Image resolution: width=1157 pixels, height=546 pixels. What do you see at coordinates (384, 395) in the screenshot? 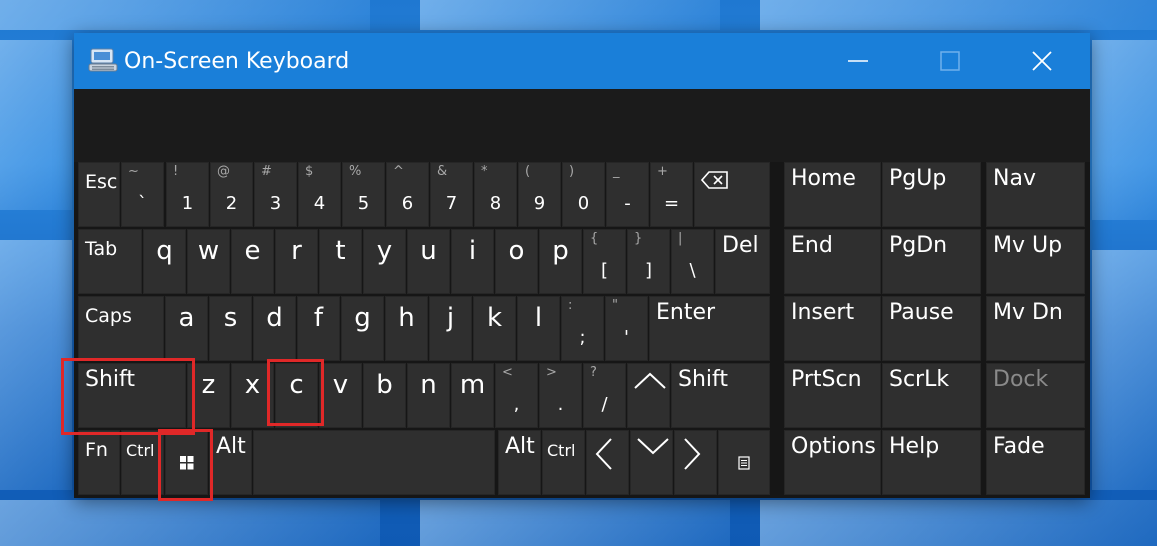
I see `key-b: b` at bounding box center [384, 395].